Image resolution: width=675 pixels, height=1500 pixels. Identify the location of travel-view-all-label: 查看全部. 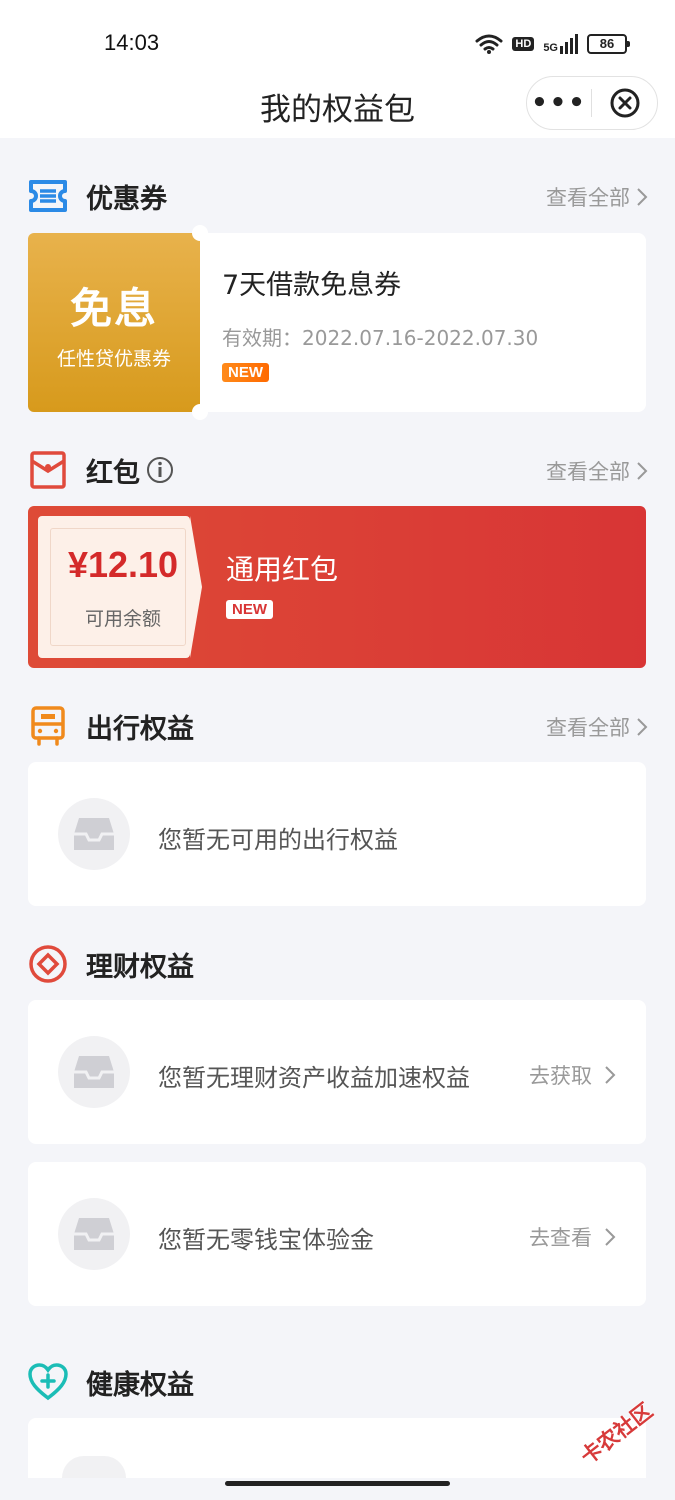
(588, 728).